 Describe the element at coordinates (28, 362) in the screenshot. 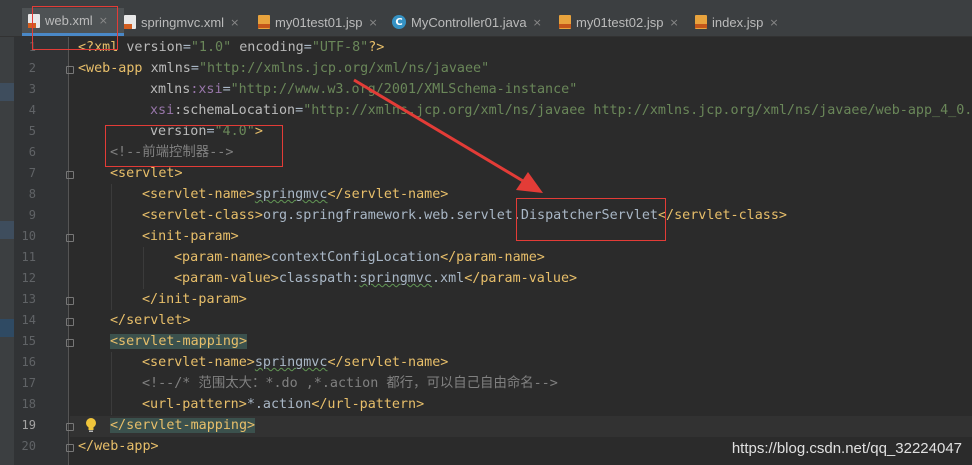

I see `line-number: 16` at that location.